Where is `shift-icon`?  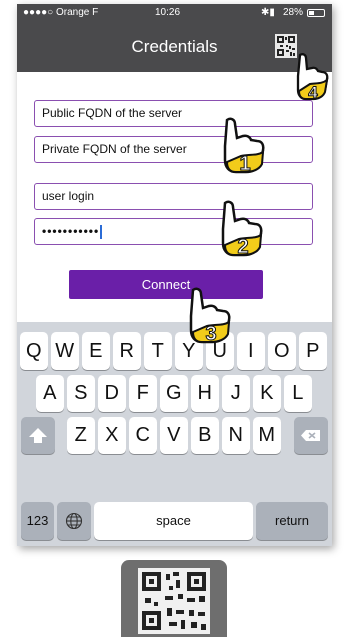 shift-icon is located at coordinates (38, 435).